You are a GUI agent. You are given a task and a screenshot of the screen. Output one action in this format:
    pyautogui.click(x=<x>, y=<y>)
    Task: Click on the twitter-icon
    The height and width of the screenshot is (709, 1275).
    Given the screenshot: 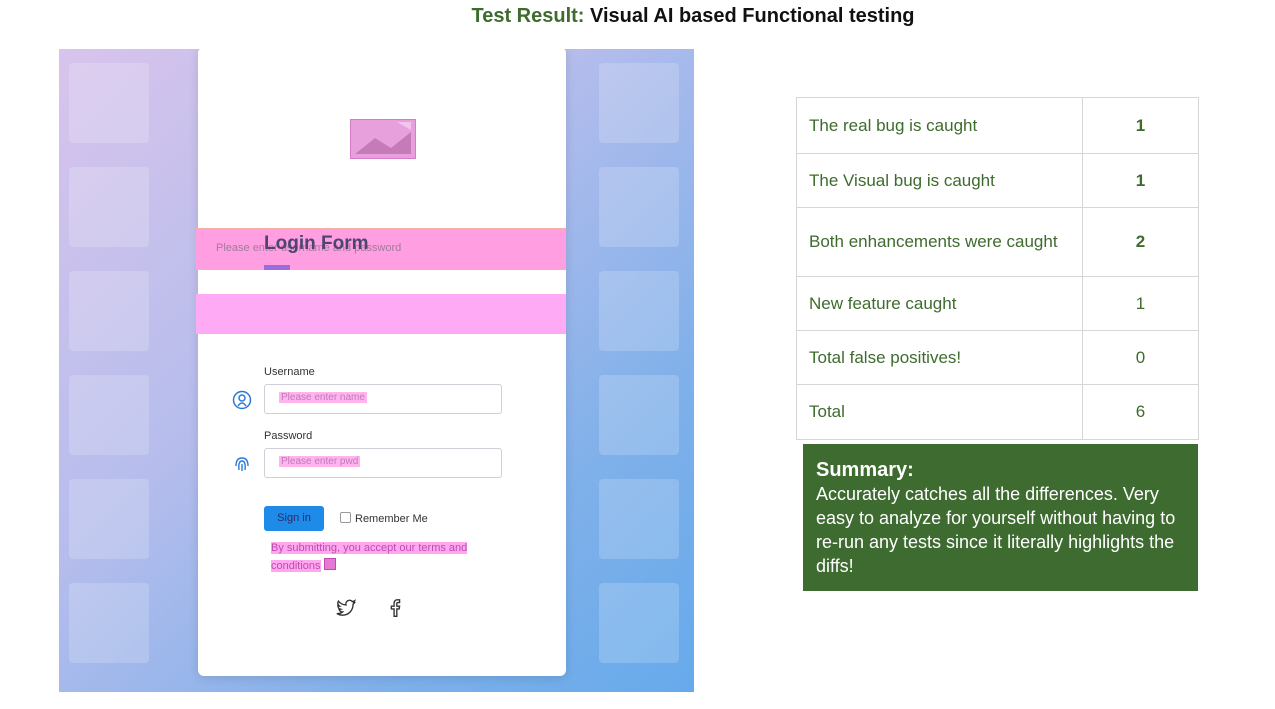 What is the action you would take?
    pyautogui.click(x=346, y=608)
    